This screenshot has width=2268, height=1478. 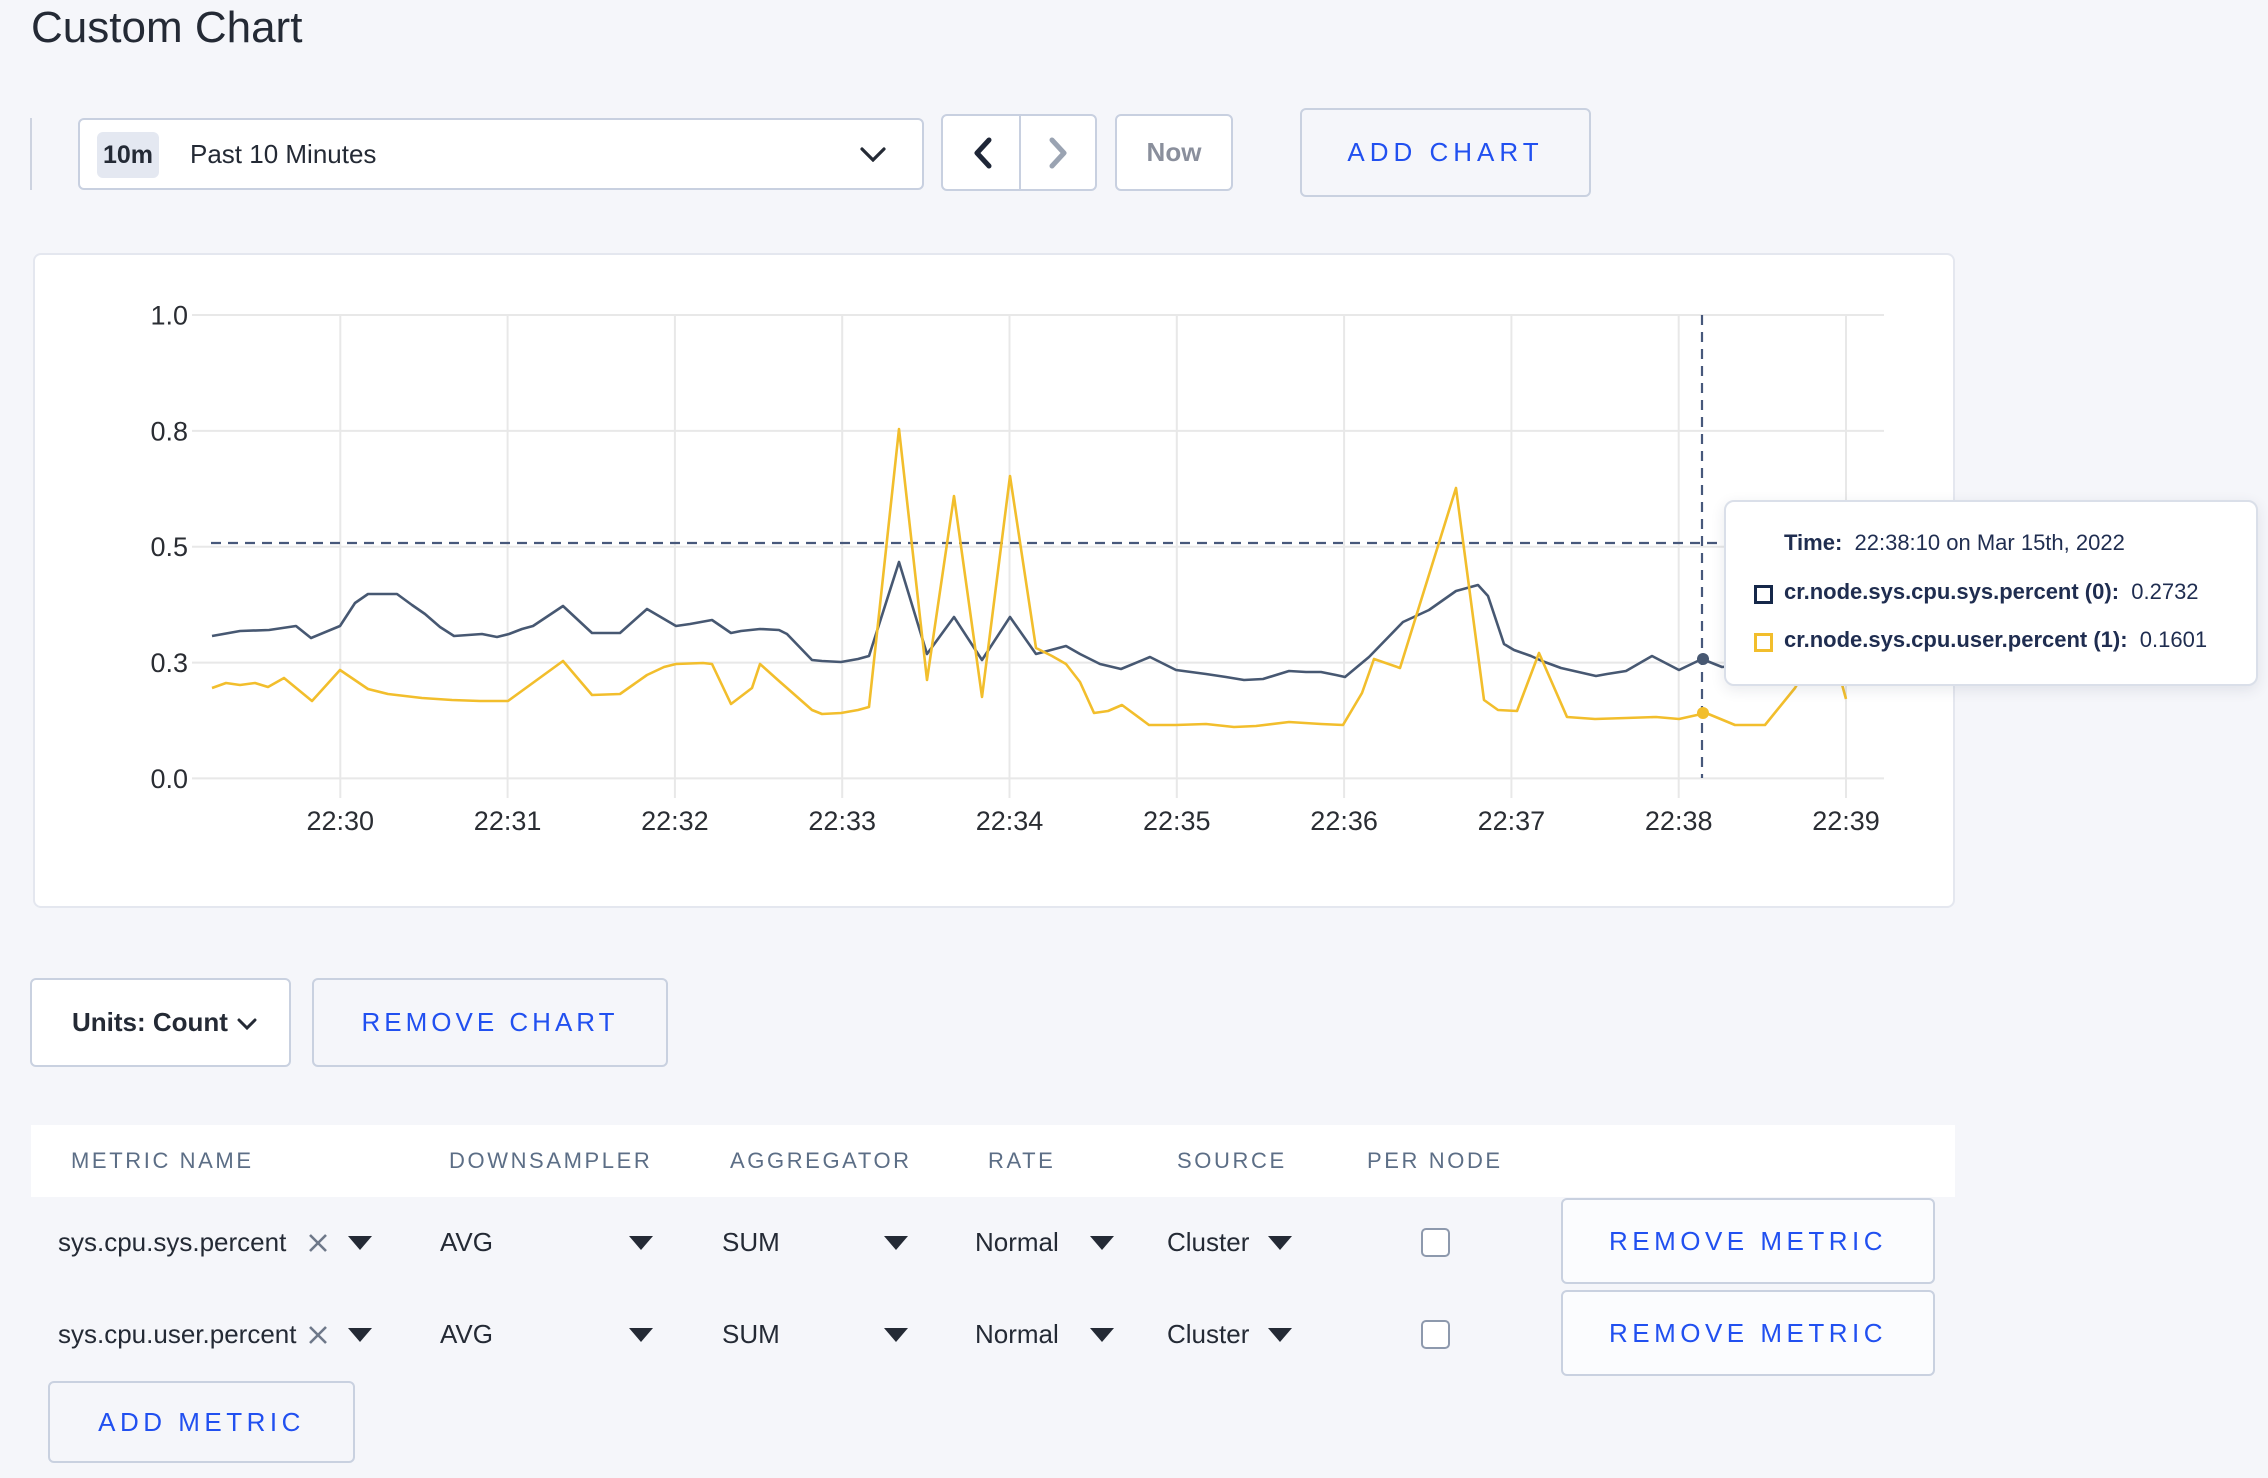 What do you see at coordinates (1010, 821) in the screenshot?
I see `svg-text: 22:34` at bounding box center [1010, 821].